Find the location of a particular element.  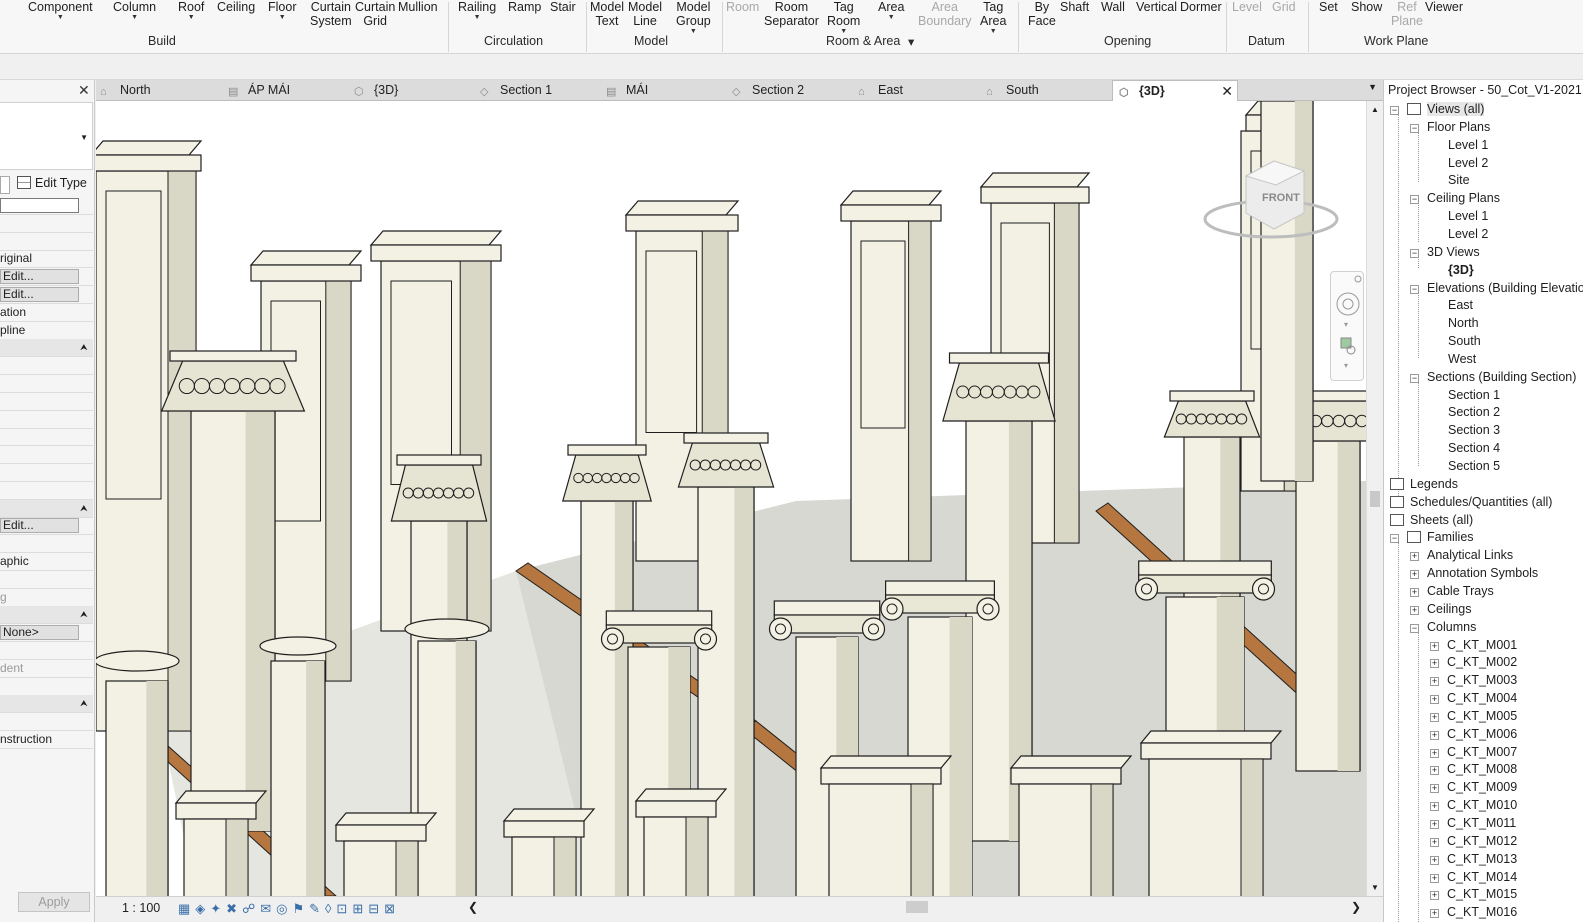

ribbon-button-grid: Grid is located at coordinates (1284, 7).